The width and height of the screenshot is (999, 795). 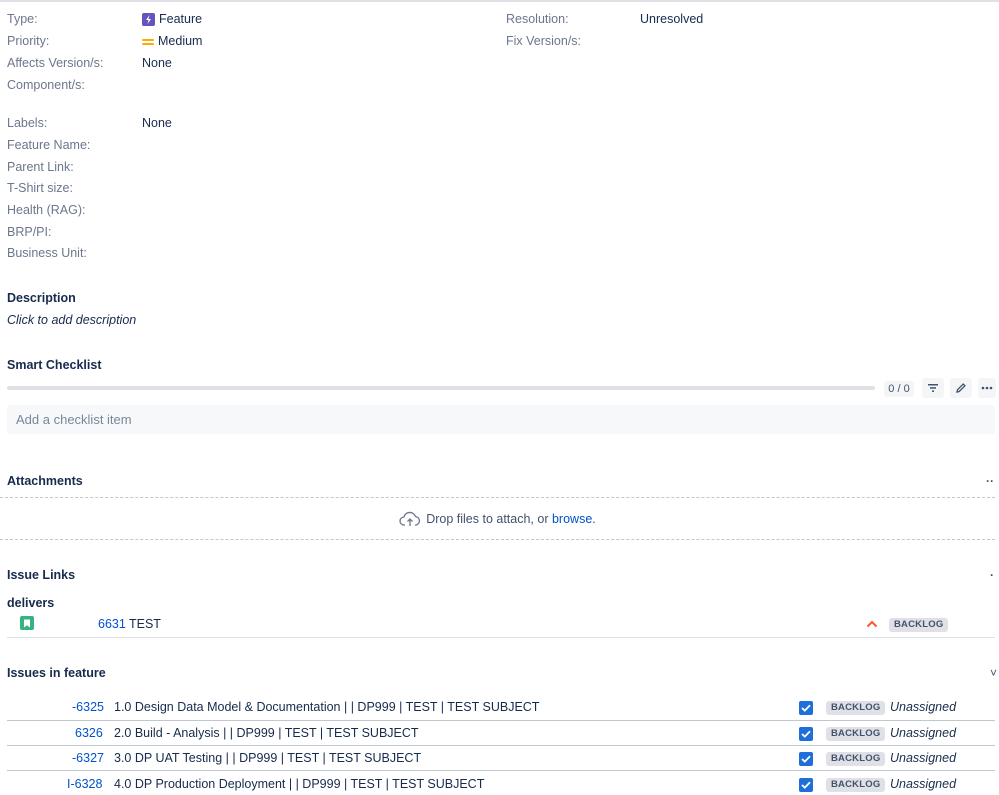 I want to click on link-relation-label: delivers, so click(x=31, y=603).